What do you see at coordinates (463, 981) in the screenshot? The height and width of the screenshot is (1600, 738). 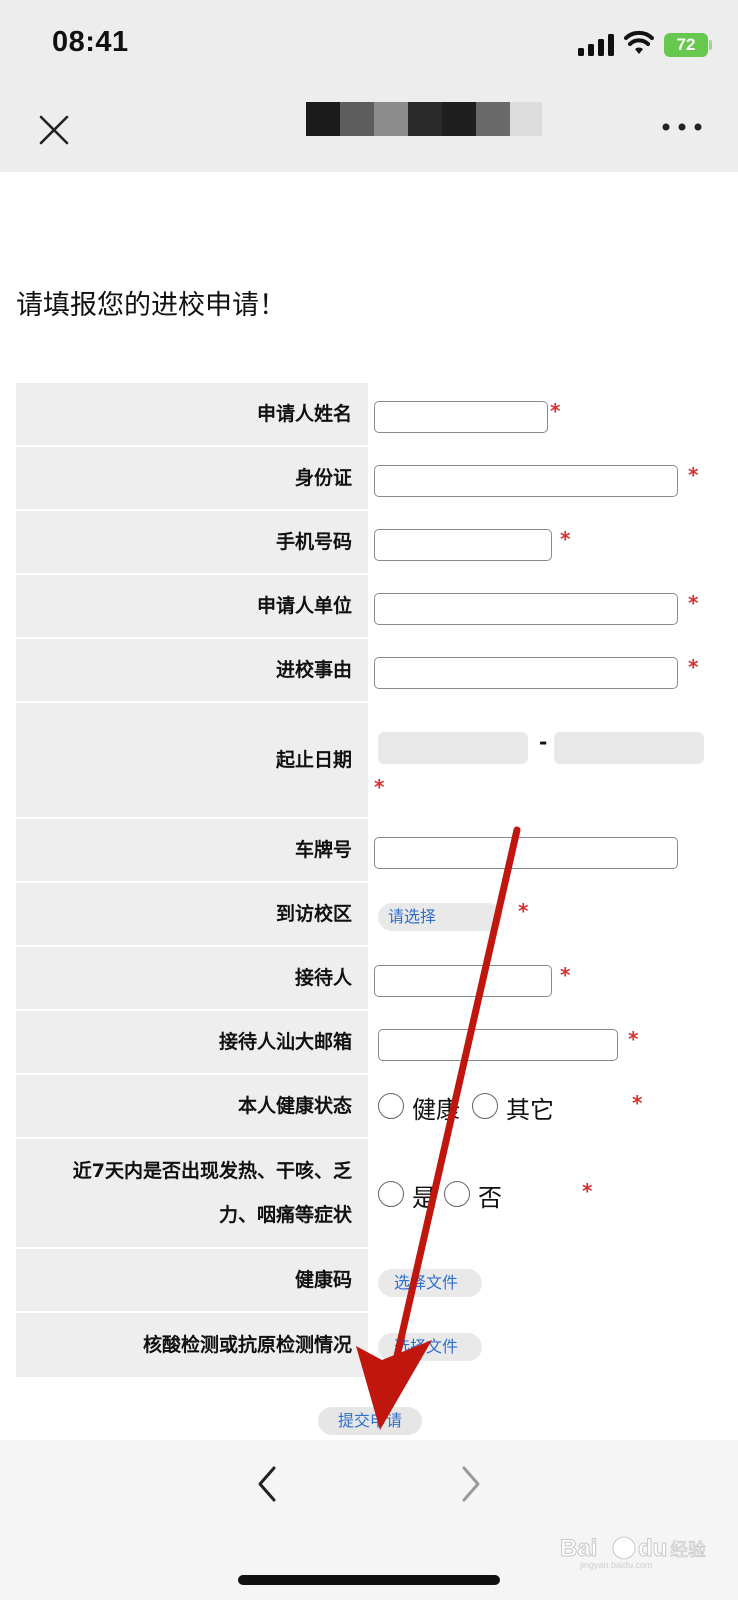 I see `host-input` at bounding box center [463, 981].